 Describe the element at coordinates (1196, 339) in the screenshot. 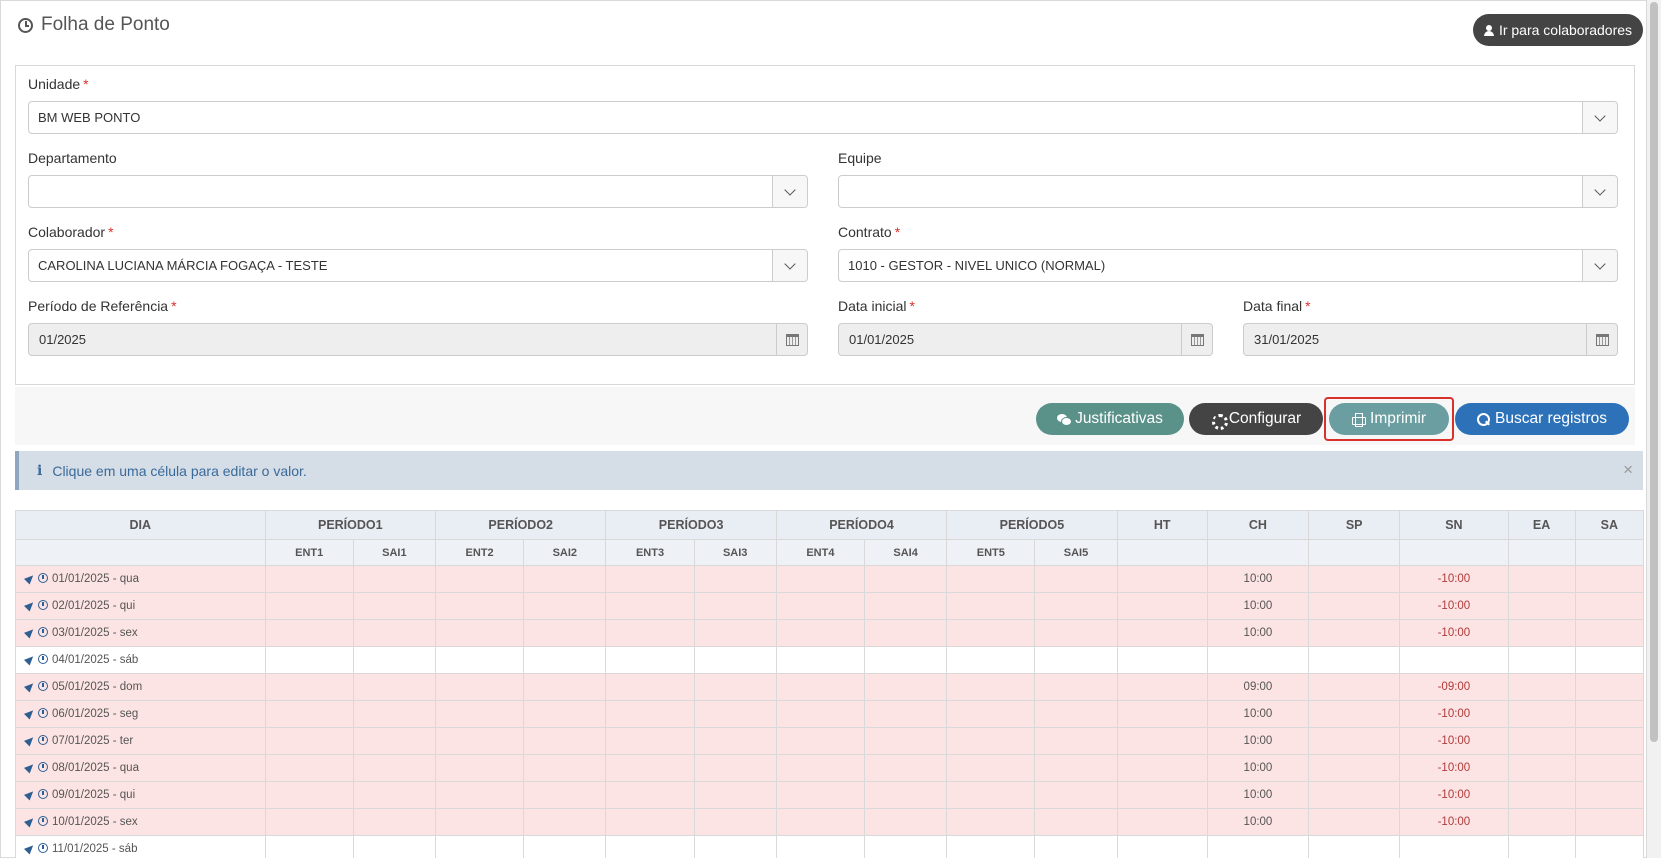

I see `data-inicial-calendar-button` at that location.